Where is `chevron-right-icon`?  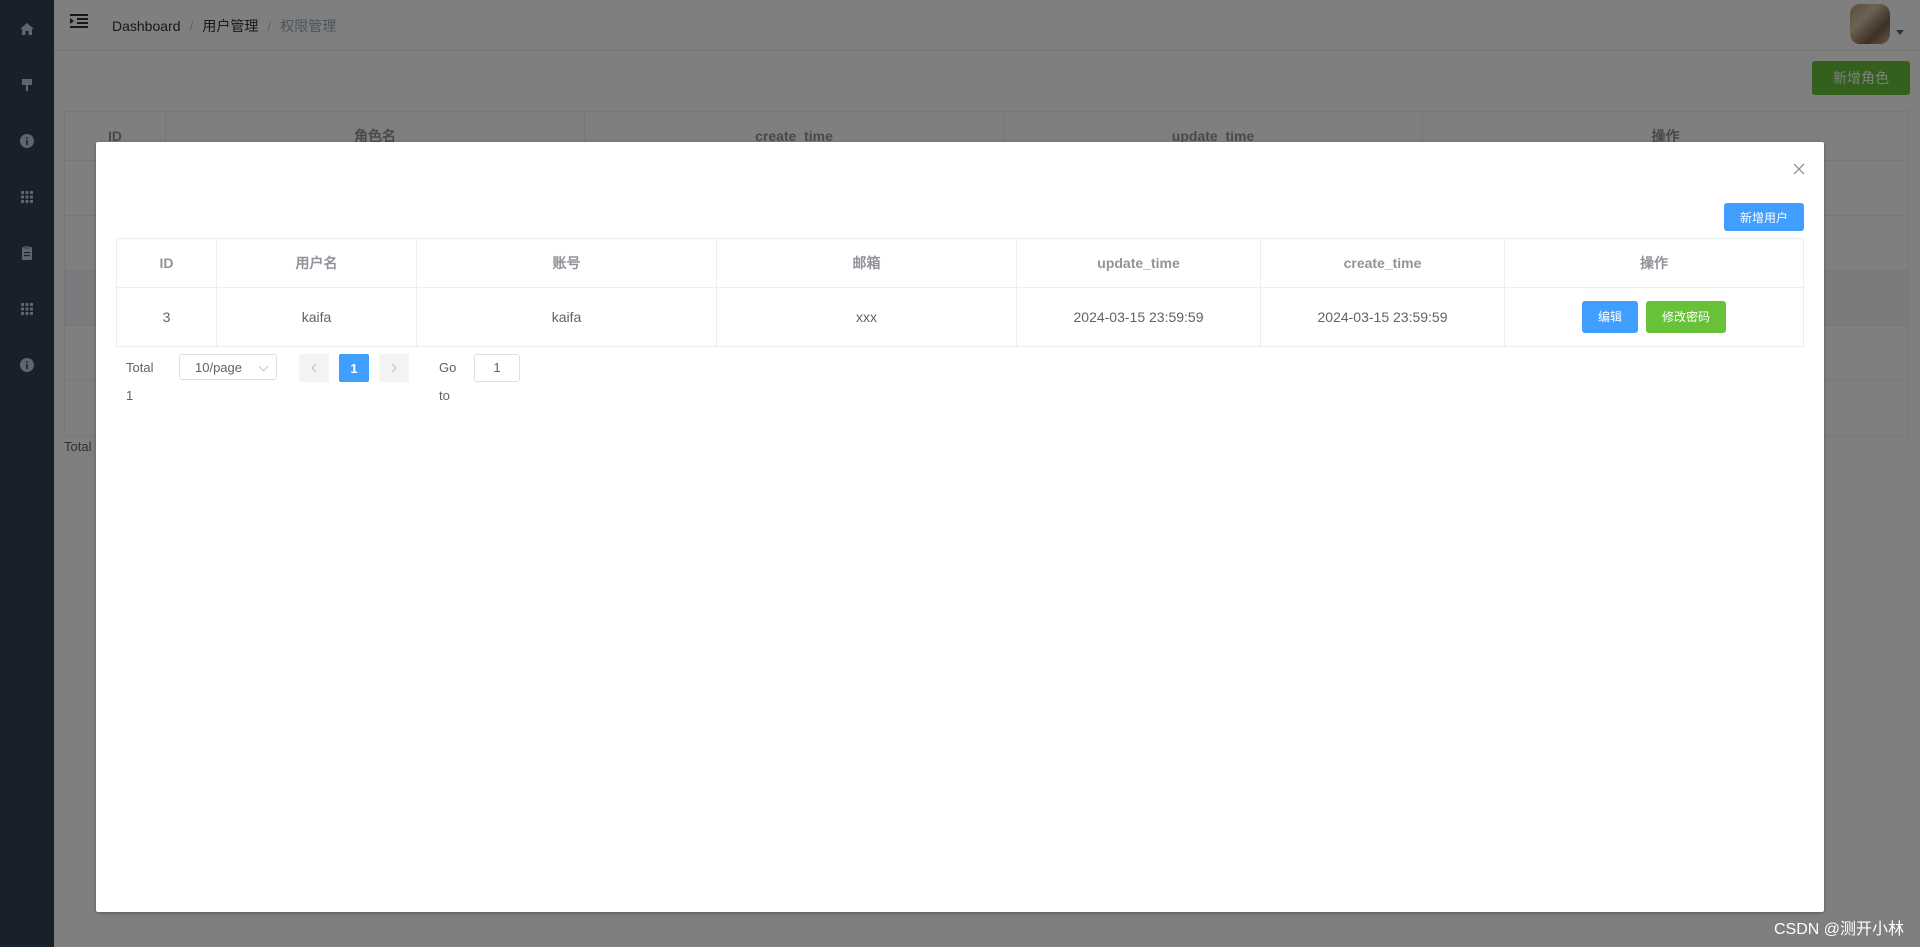
chevron-right-icon is located at coordinates (394, 368).